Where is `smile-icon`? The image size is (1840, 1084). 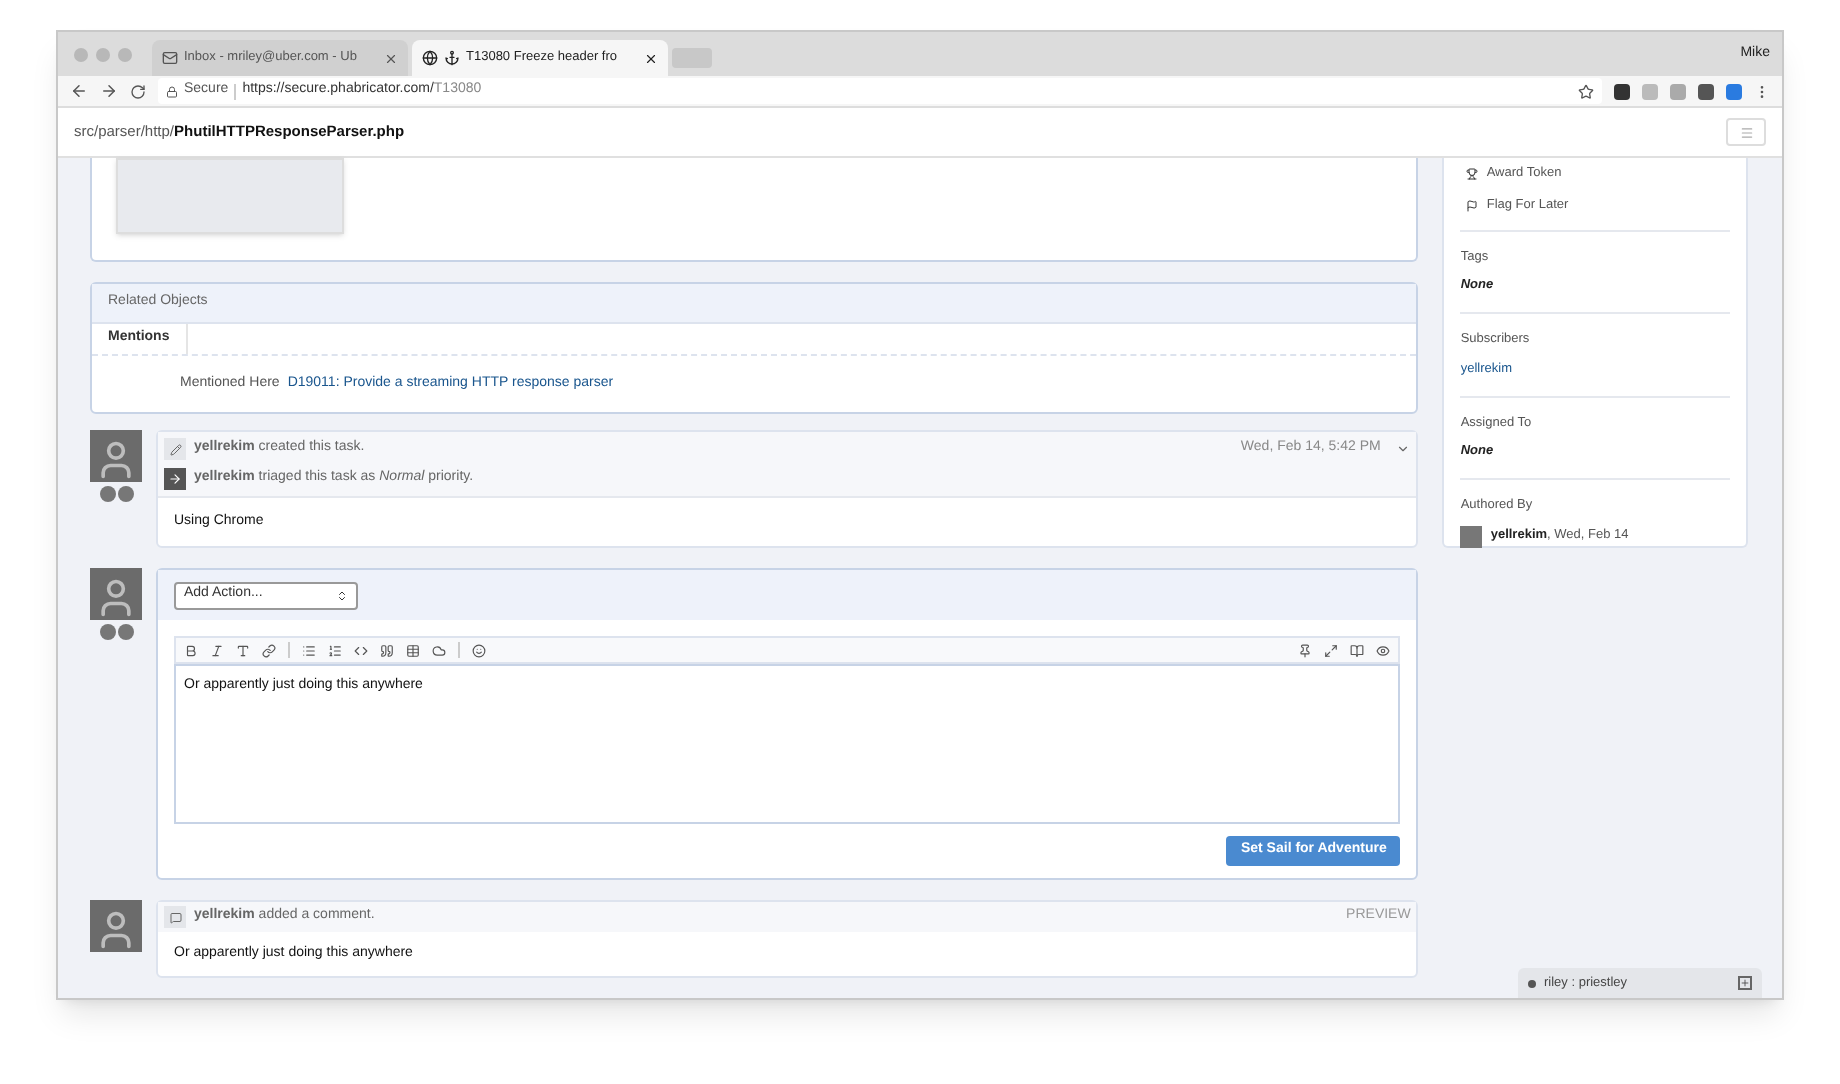 smile-icon is located at coordinates (479, 650).